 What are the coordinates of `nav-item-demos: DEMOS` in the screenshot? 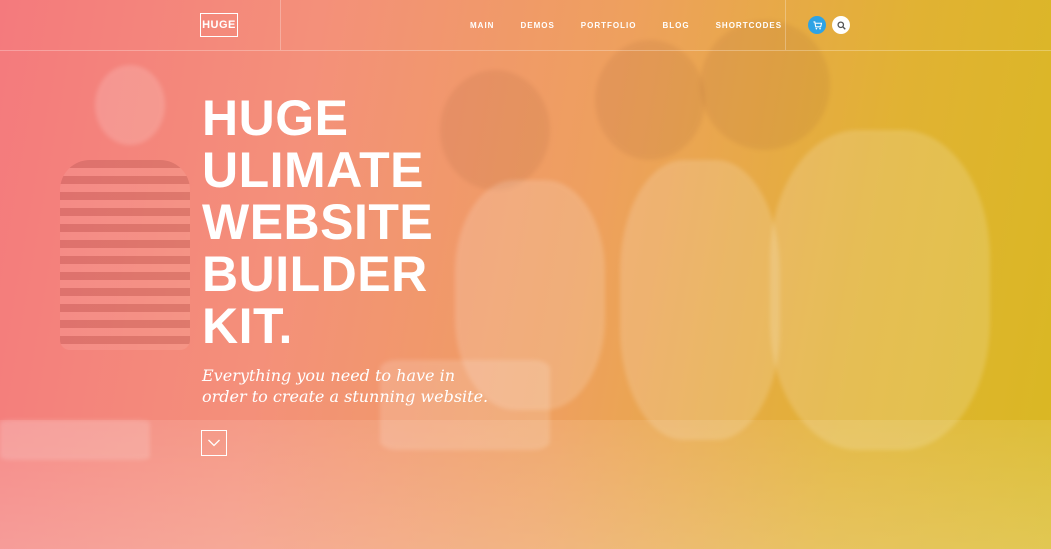 It's located at (537, 25).